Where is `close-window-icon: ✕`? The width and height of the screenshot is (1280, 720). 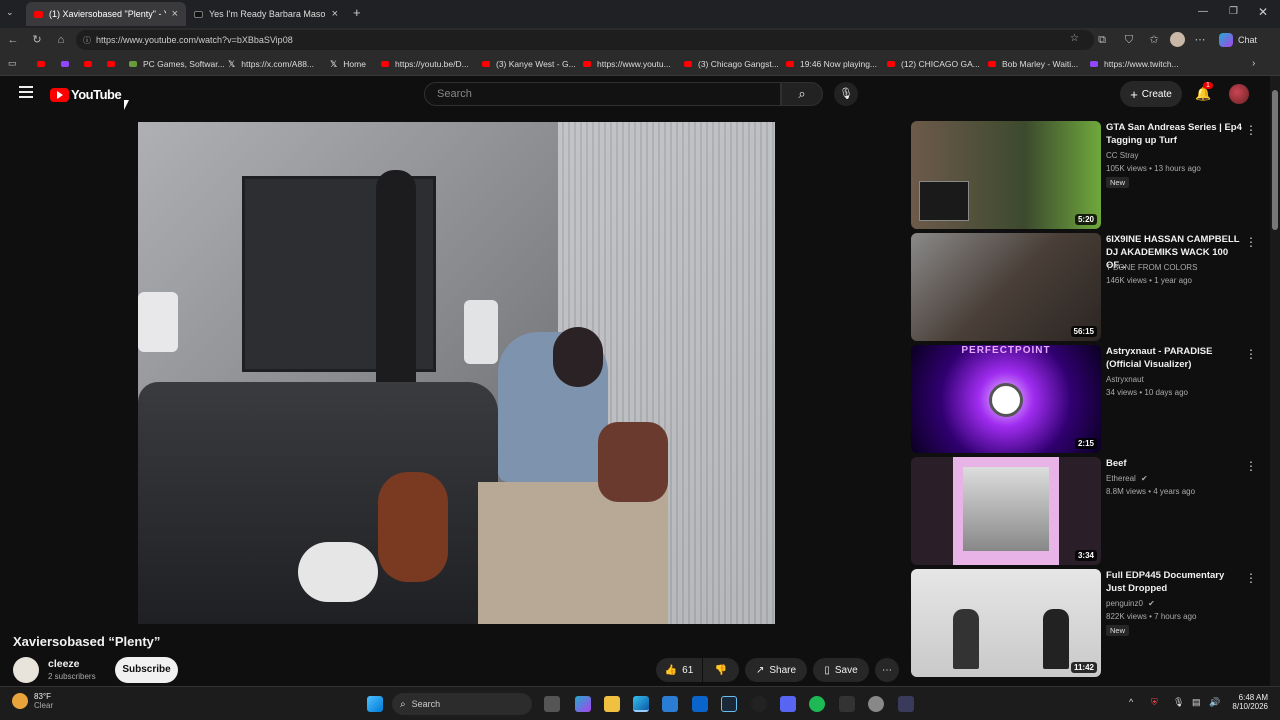 close-window-icon: ✕ is located at coordinates (1263, 12).